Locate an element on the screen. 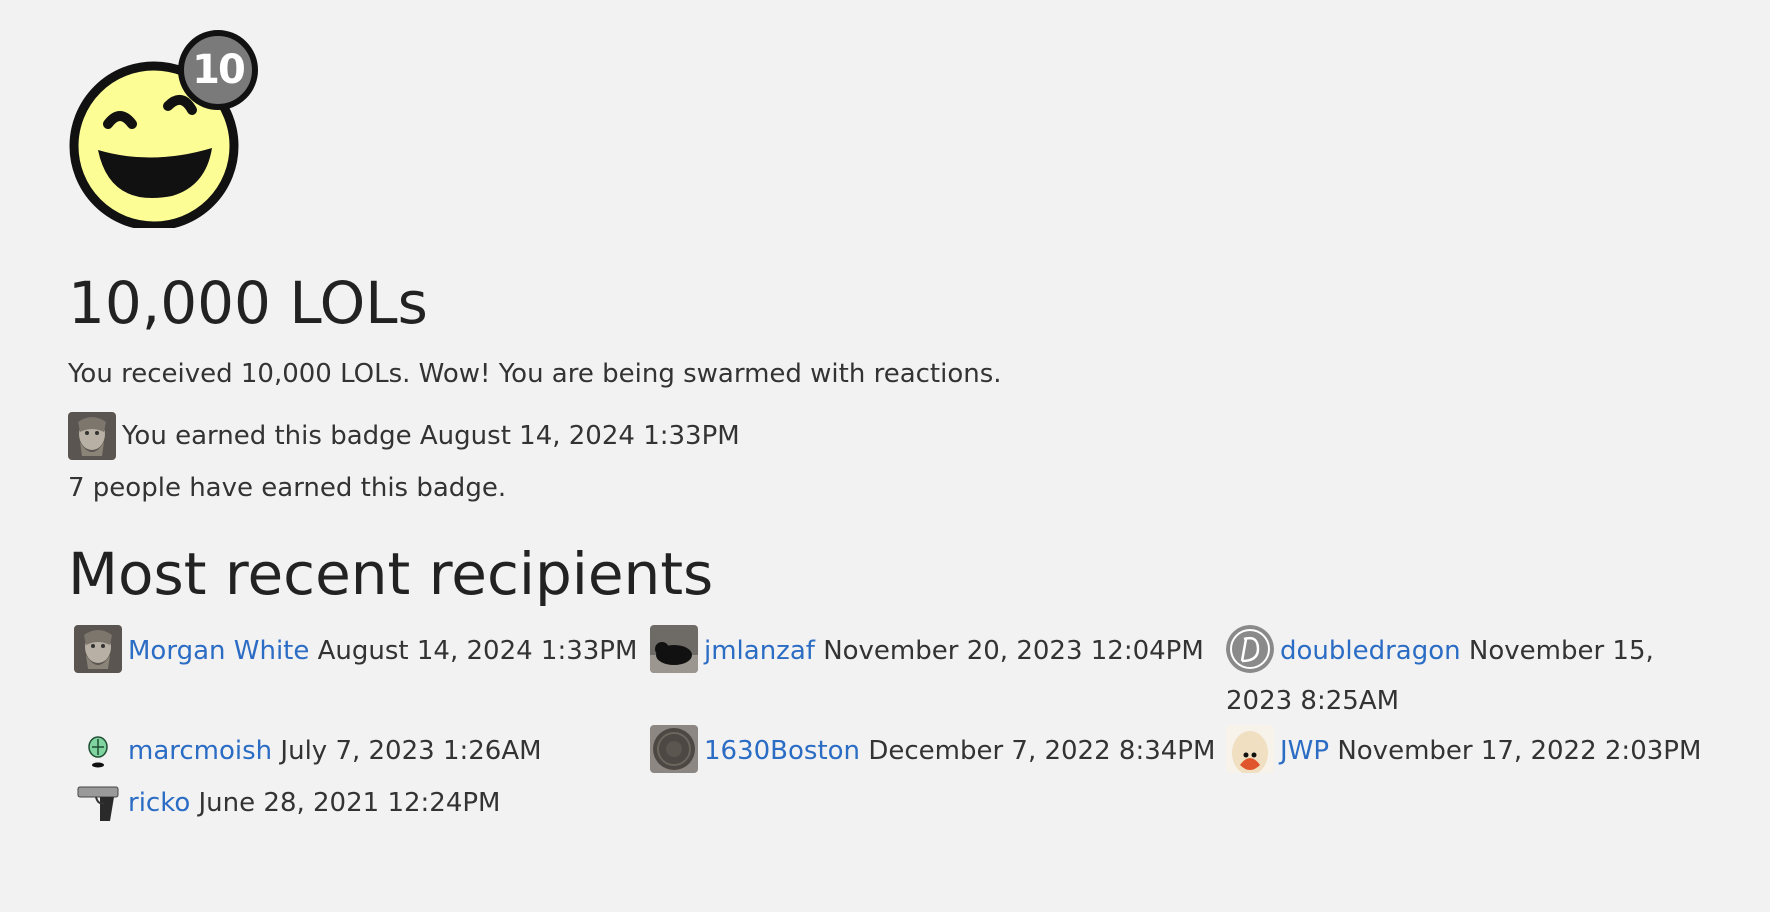 Image resolution: width=1770 pixels, height=912 pixels. cartoon-egg-avatar is located at coordinates (1250, 748).